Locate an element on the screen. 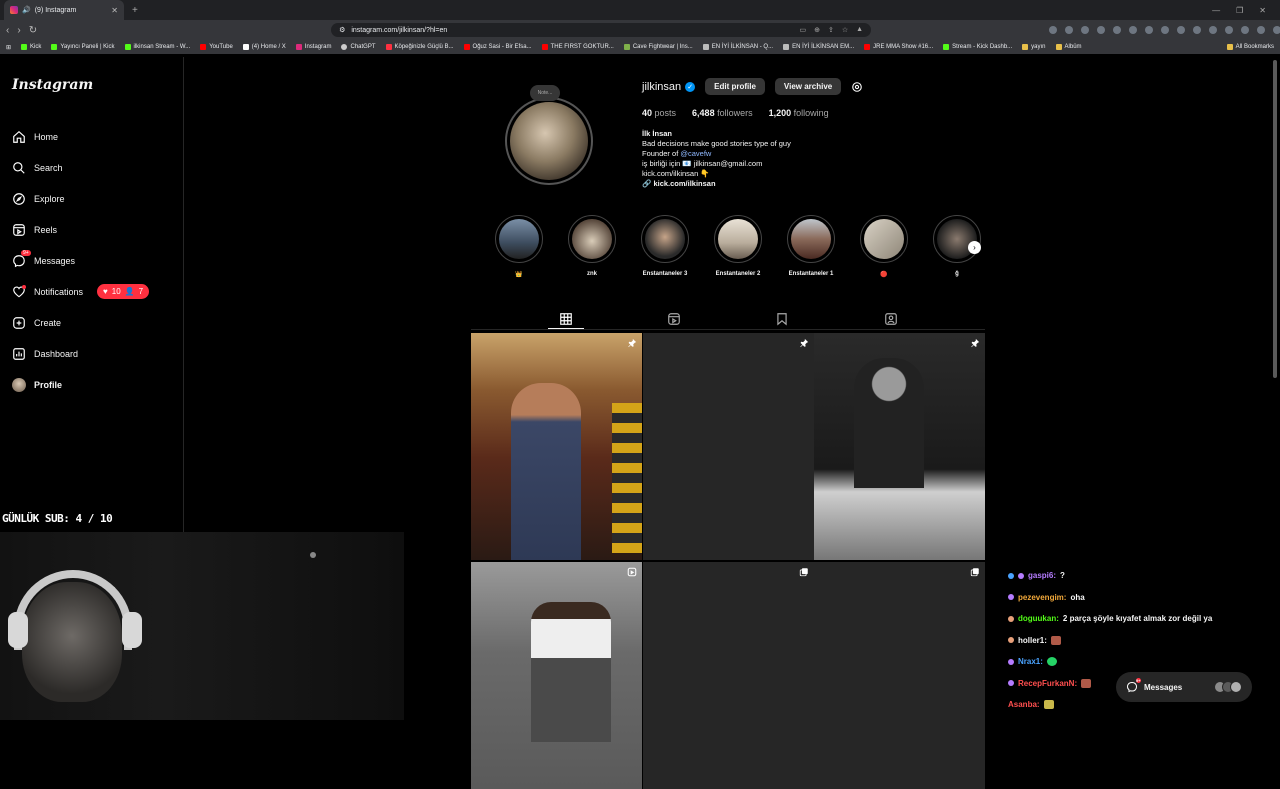 The width and height of the screenshot is (1280, 789). tagged-tab-icon is located at coordinates (891, 319).